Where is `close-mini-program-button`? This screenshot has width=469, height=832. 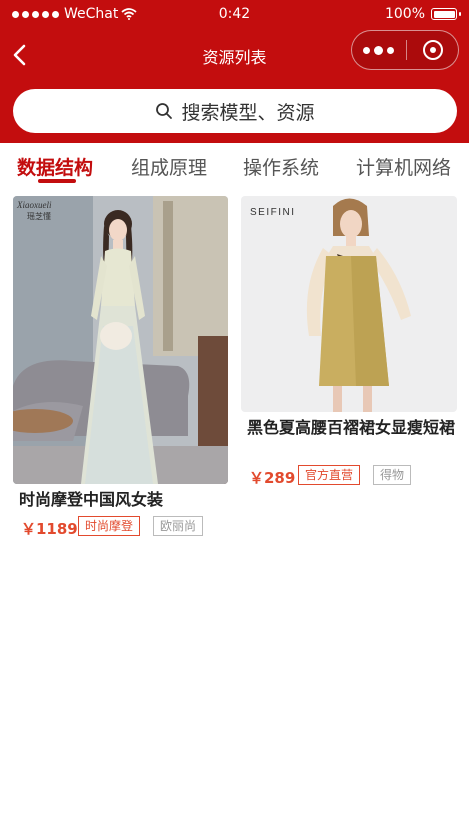
close-mini-program-button is located at coordinates (433, 50).